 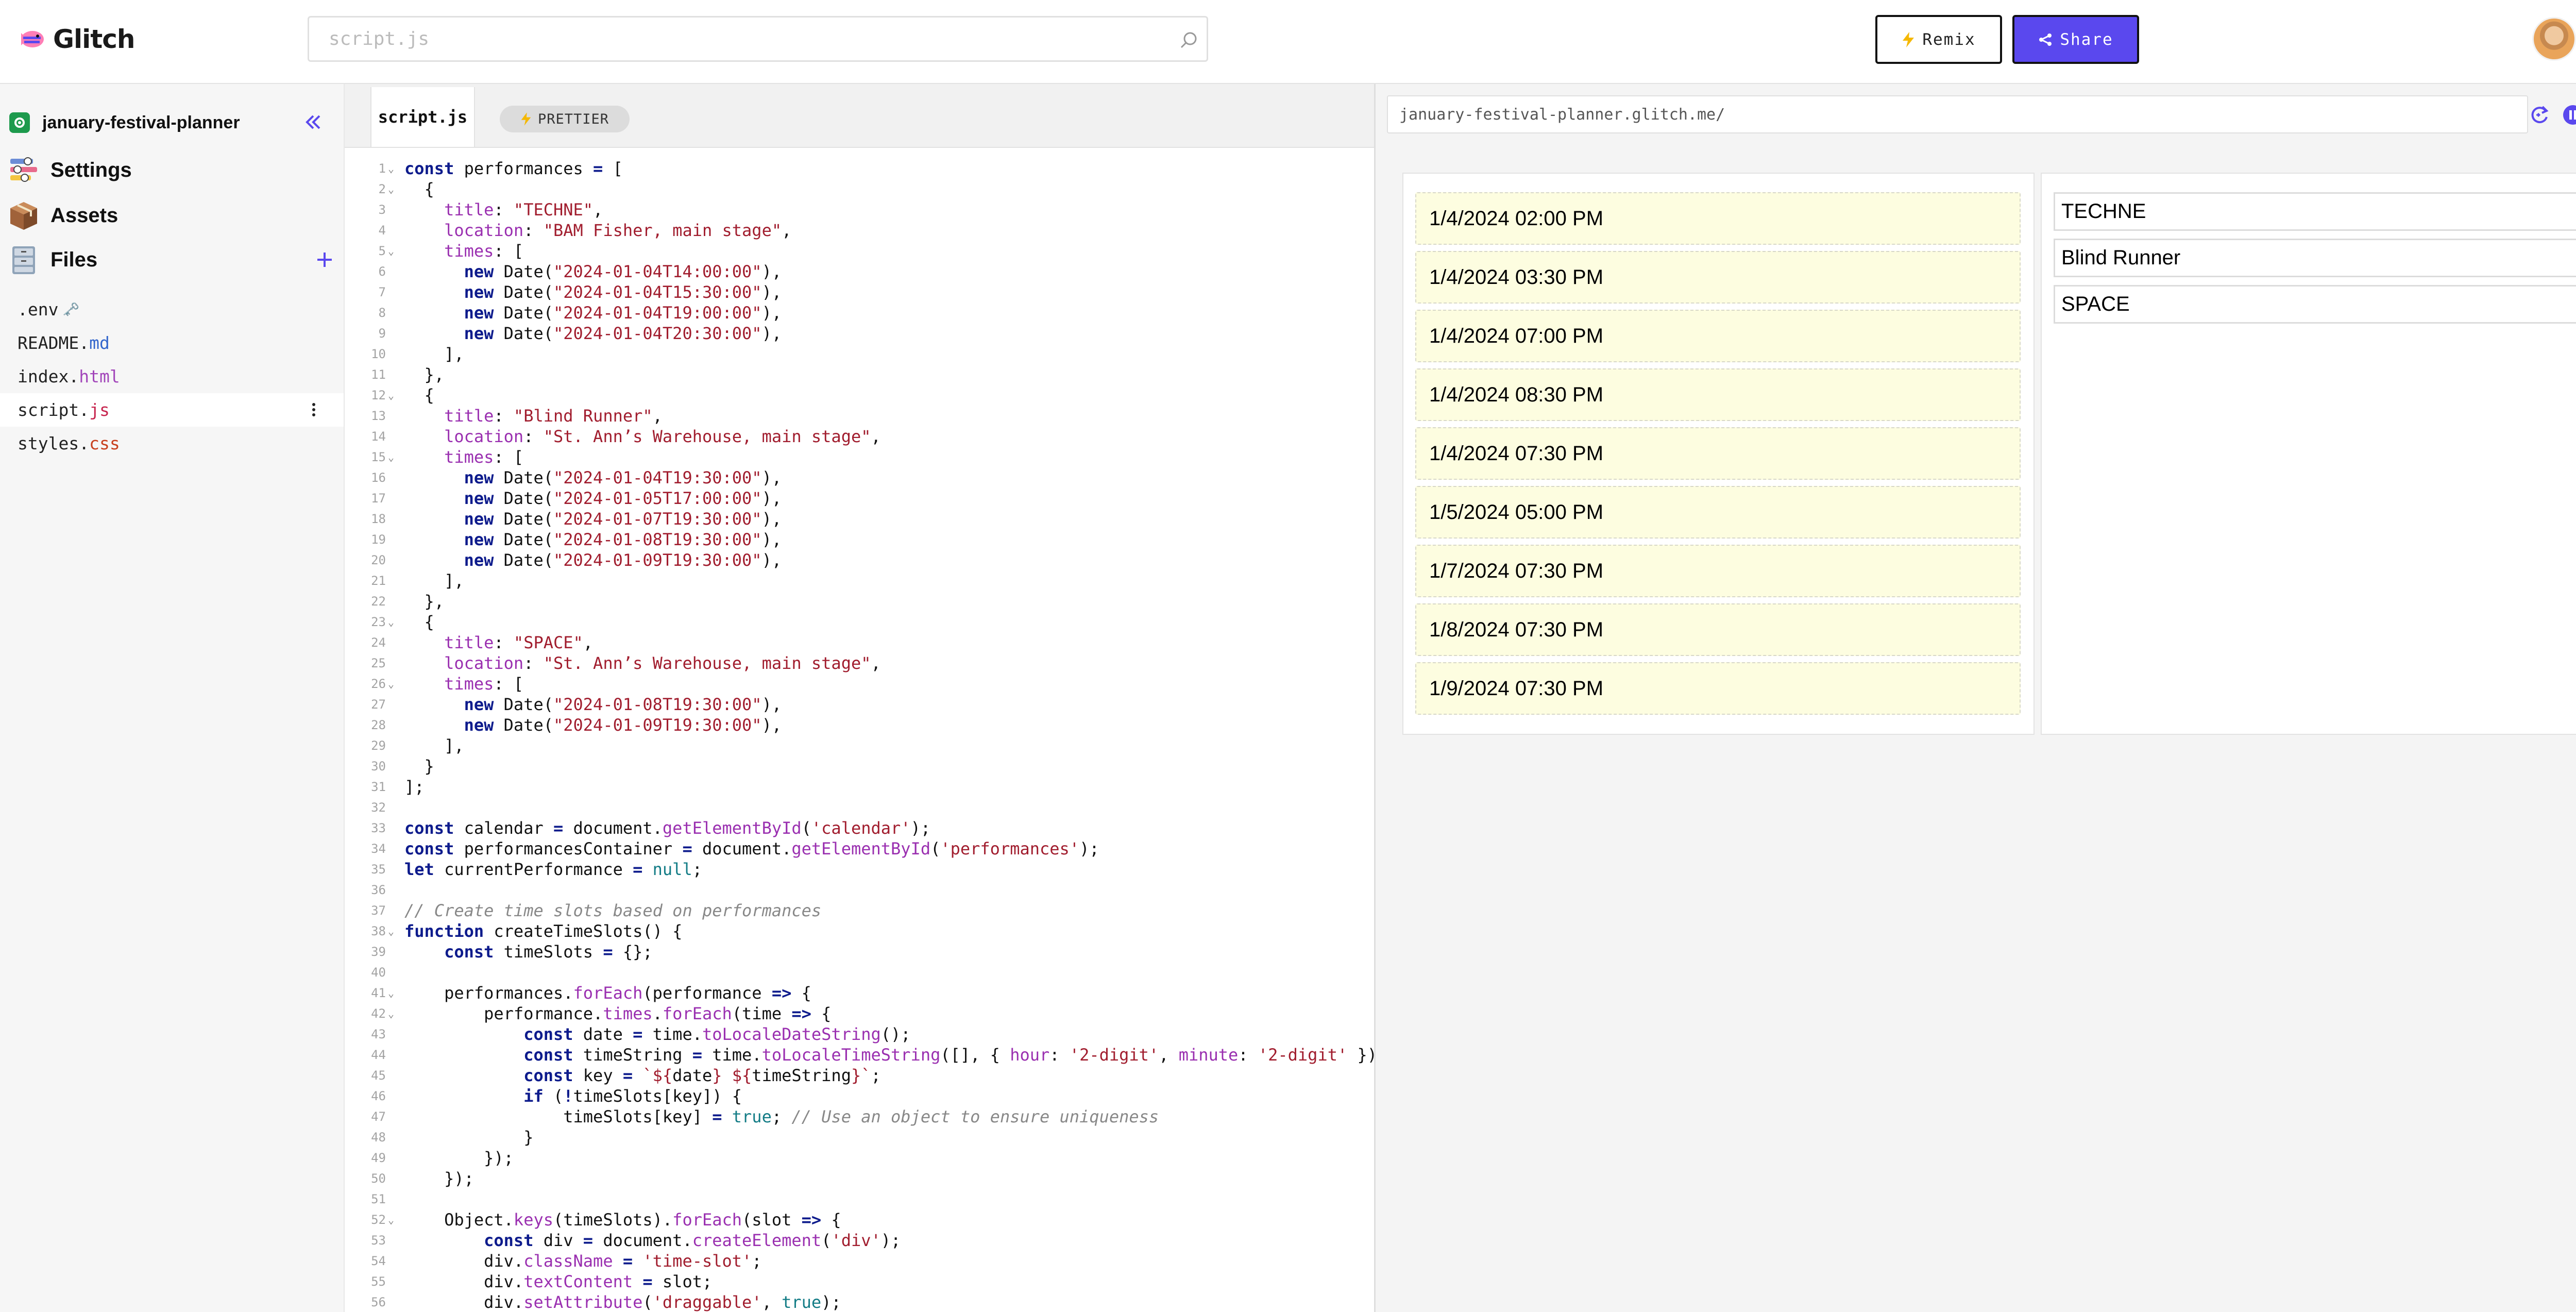 I want to click on collapse-sidebar-icon, so click(x=313, y=122).